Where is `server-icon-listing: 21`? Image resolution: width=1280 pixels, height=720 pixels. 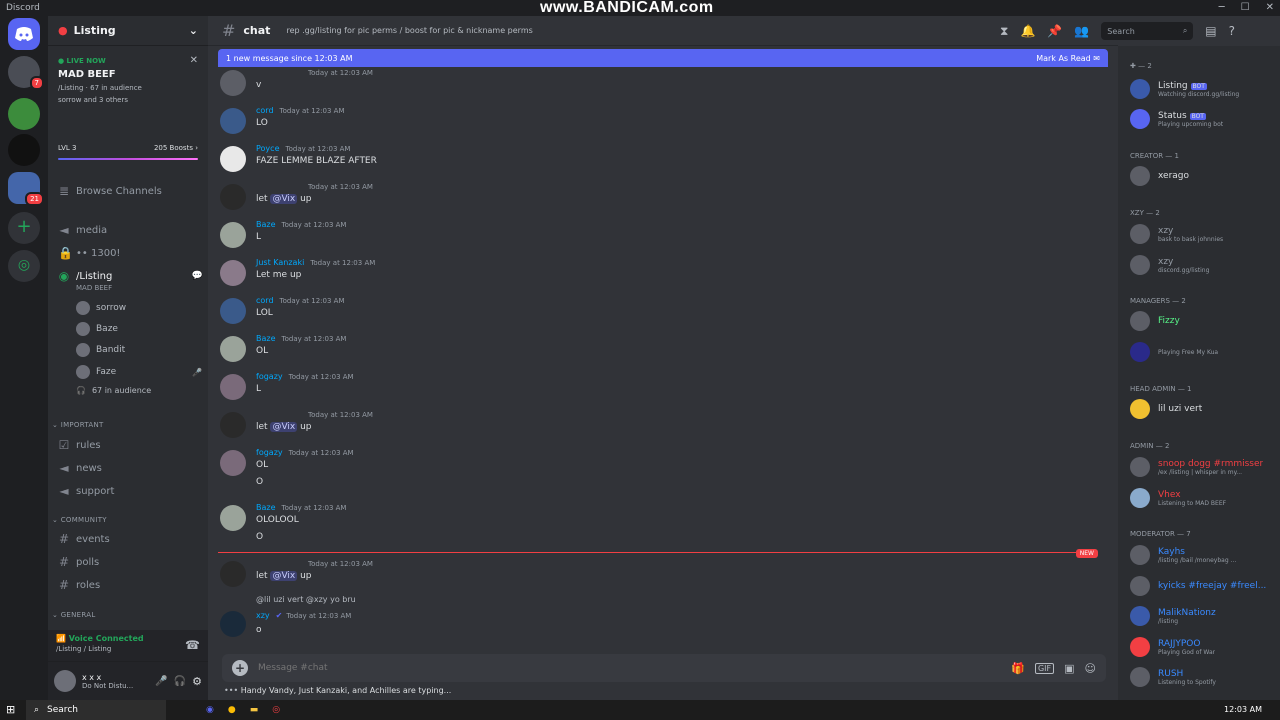 server-icon-listing: 21 is located at coordinates (26, 189).